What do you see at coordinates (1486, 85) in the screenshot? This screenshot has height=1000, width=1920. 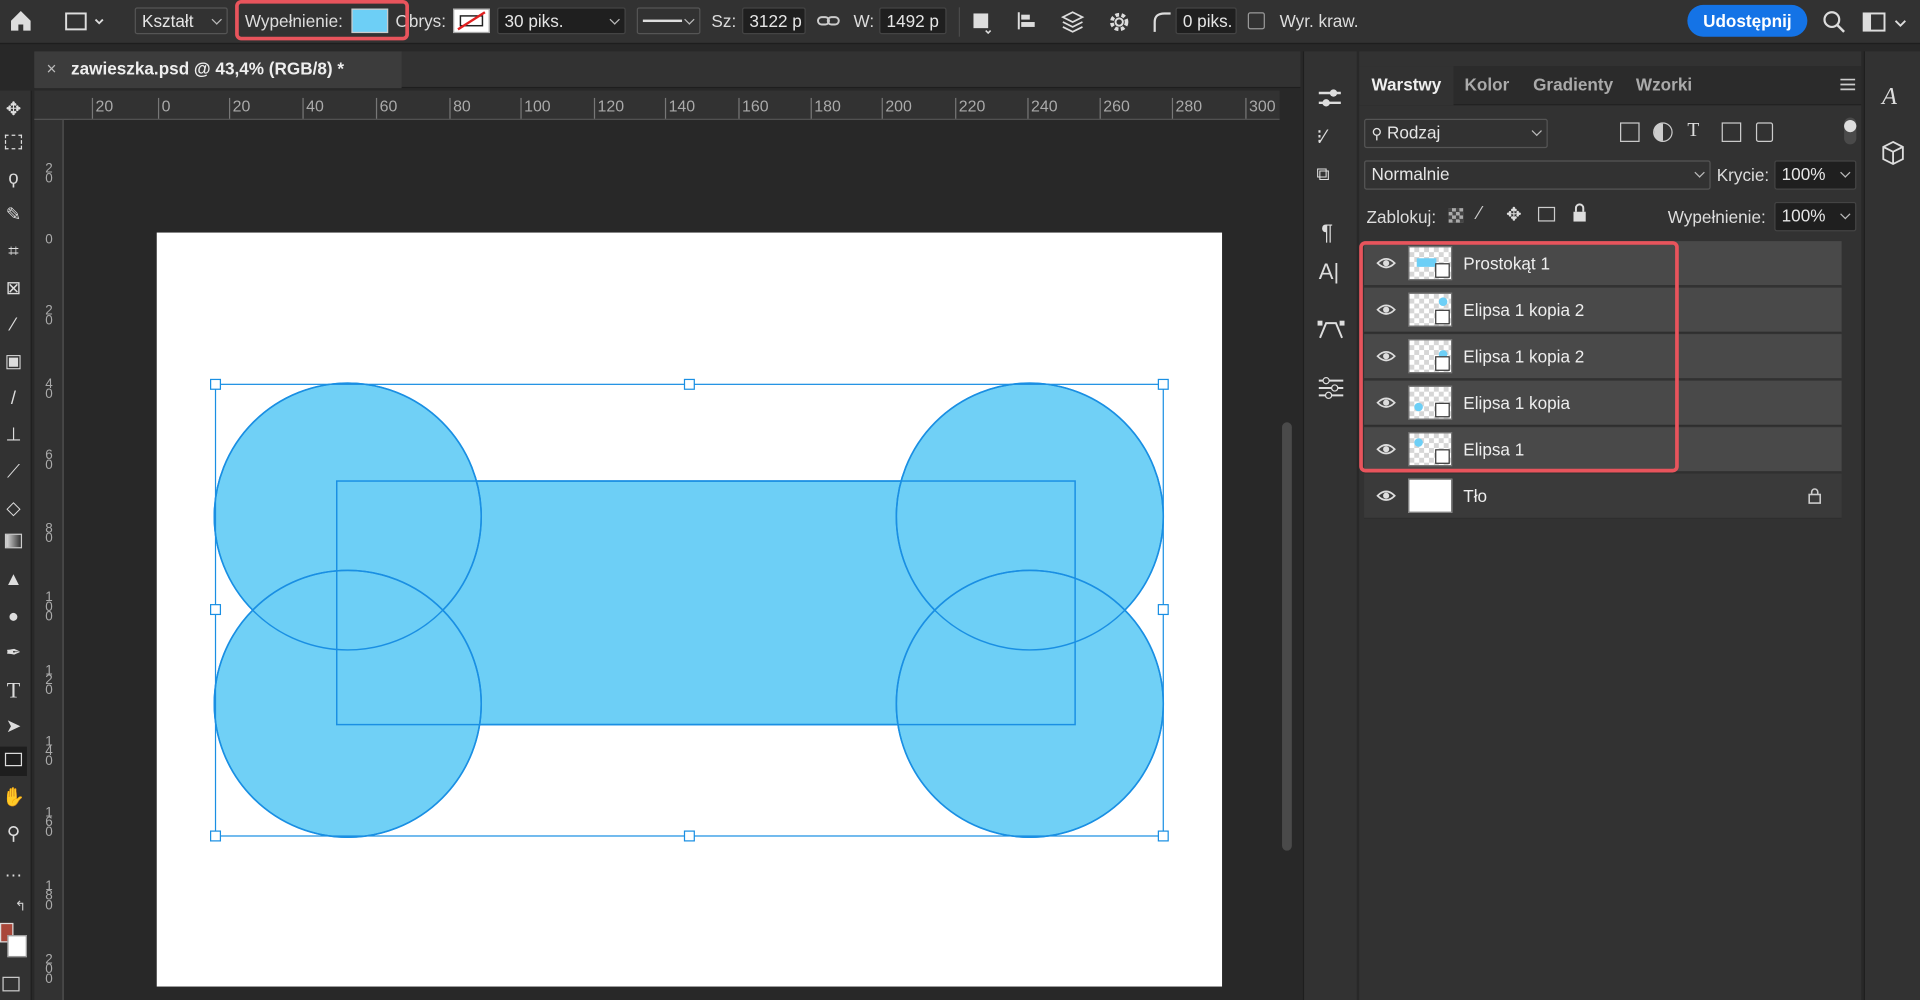 I see `tab-color: Kolor` at bounding box center [1486, 85].